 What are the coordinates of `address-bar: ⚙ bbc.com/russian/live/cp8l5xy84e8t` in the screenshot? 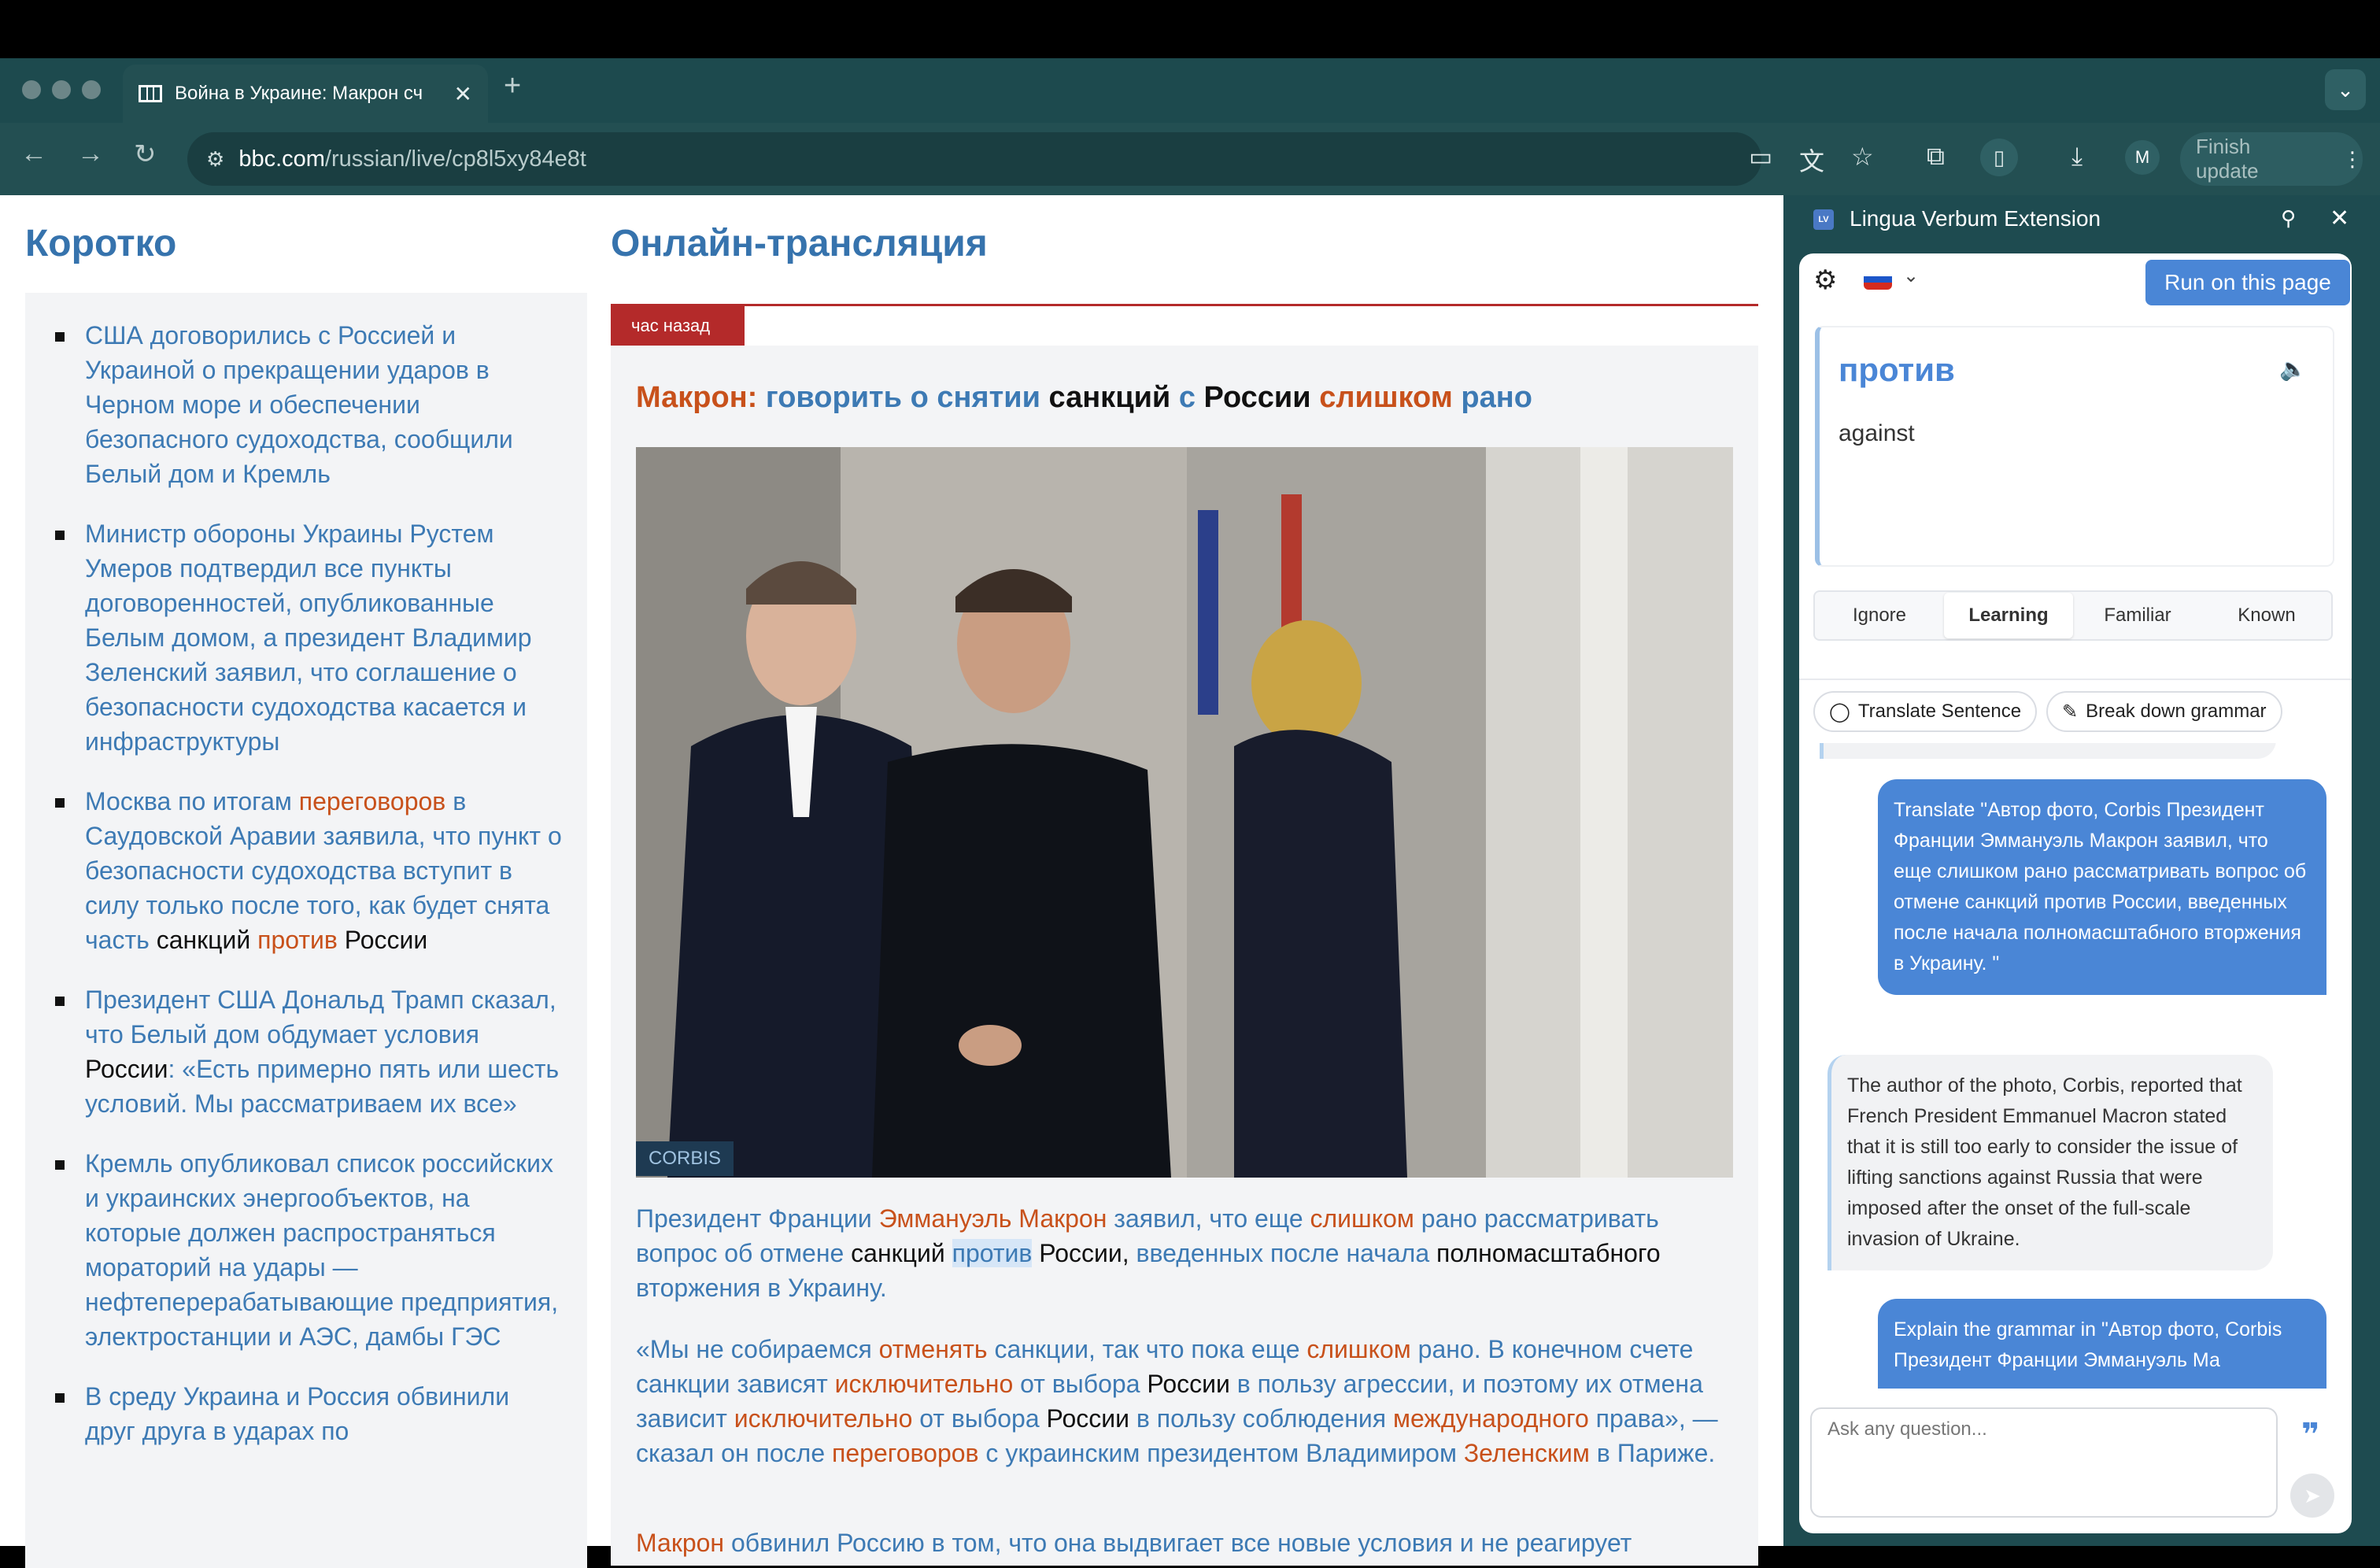 It's located at (974, 159).